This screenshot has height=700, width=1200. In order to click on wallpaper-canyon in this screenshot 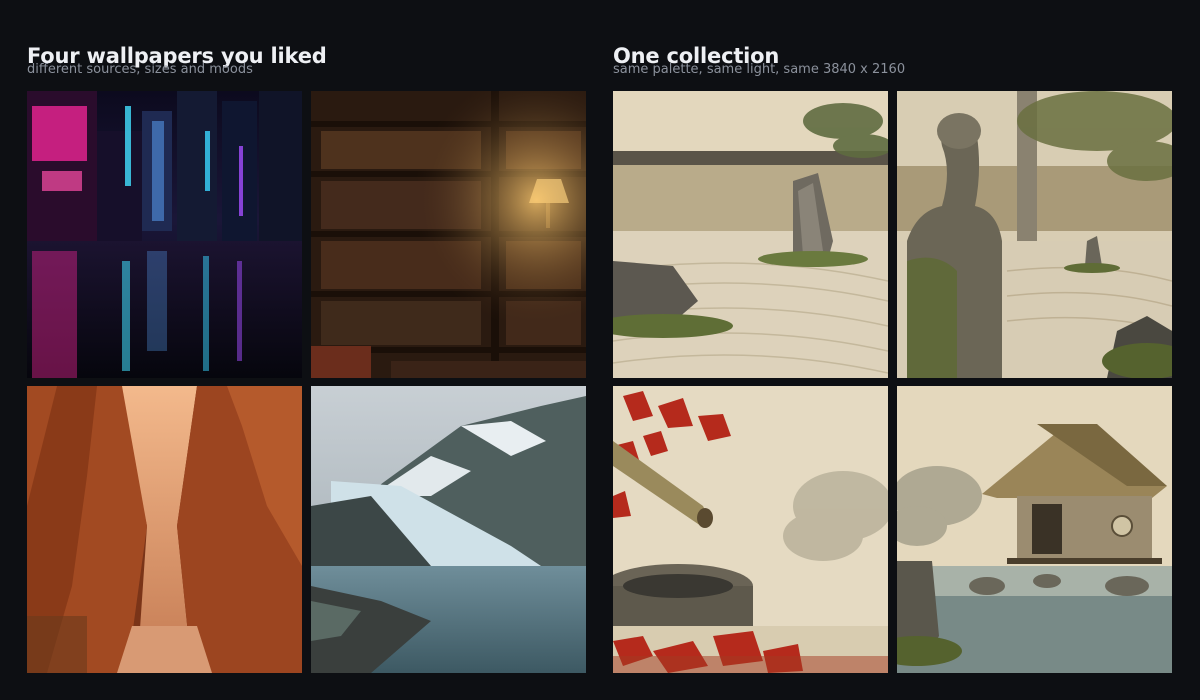, I will do `click(164, 529)`.